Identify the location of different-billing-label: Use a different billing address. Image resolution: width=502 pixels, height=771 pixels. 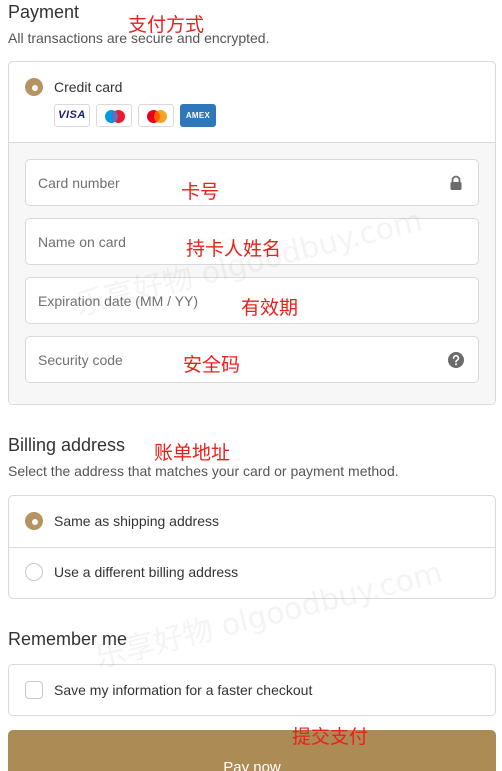
(146, 572).